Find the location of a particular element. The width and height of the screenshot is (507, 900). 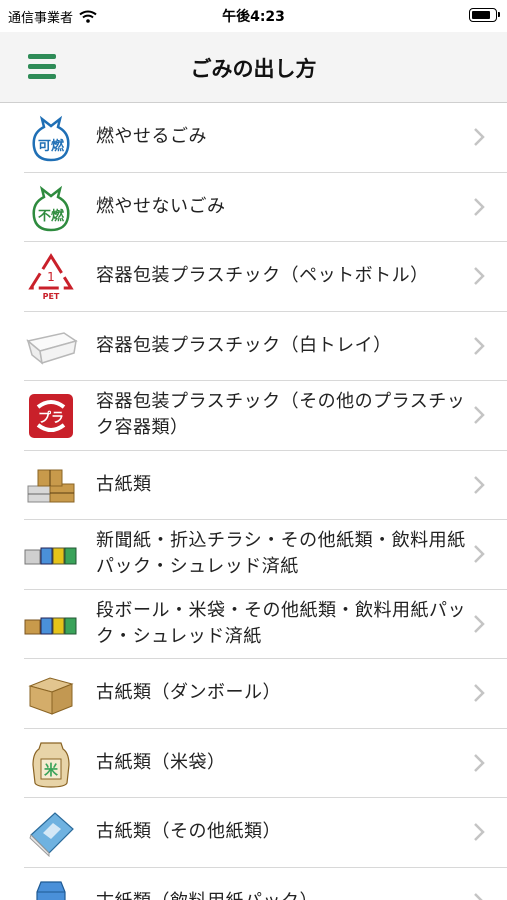

list-item-pet-bottle: 1 PET 容器包装プラスチック（ペットボトル） is located at coordinates (265, 277).